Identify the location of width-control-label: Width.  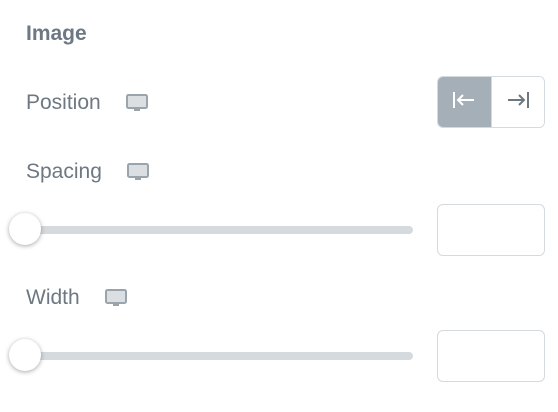
(77, 298).